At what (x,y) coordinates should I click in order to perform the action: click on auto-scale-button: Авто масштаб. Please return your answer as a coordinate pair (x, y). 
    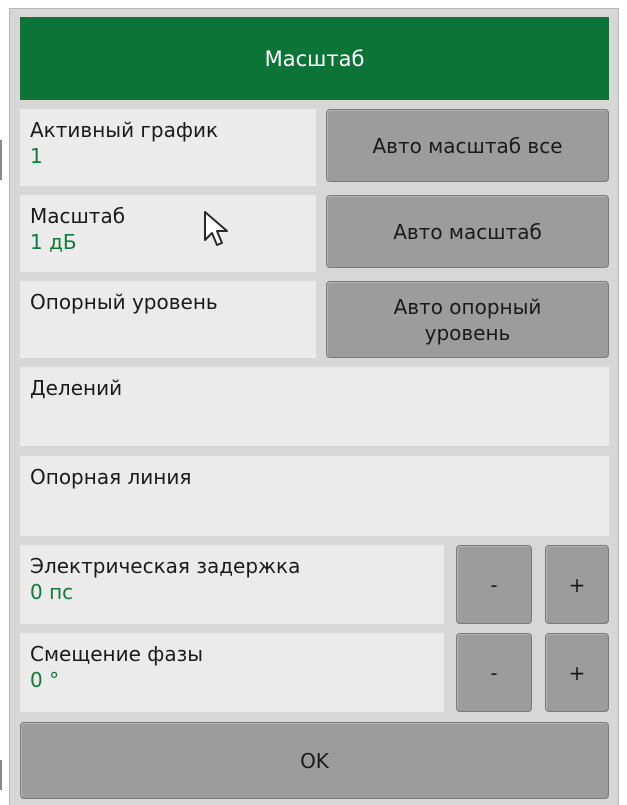
    Looking at the image, I should click on (467, 231).